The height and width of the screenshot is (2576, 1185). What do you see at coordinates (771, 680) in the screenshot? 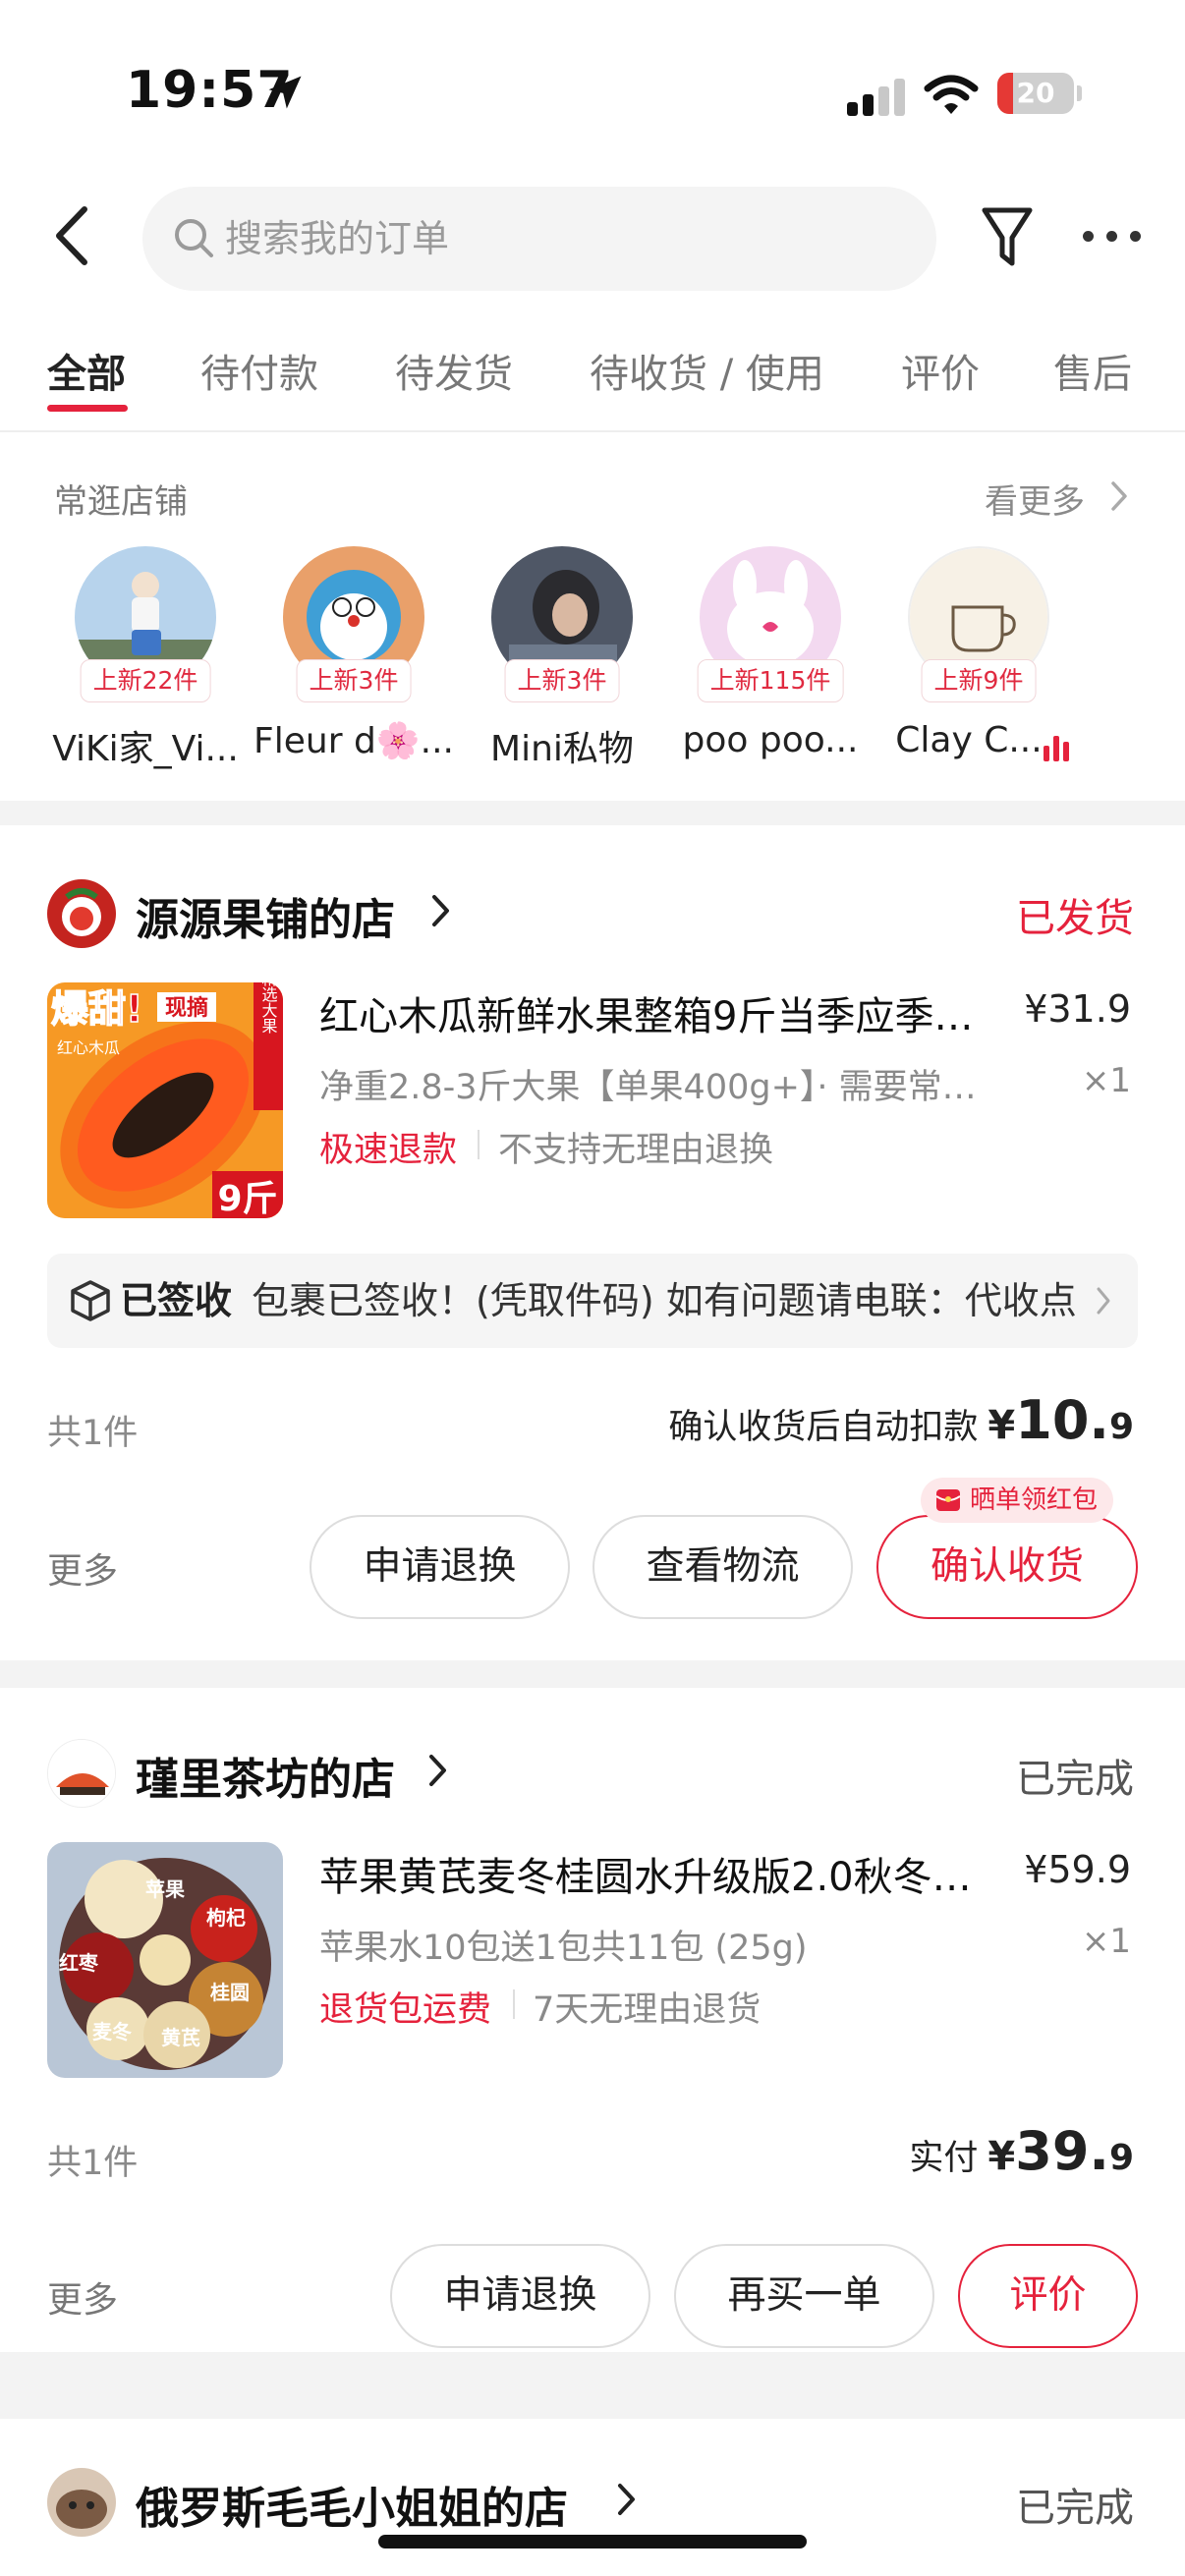
I see `shop-new-badge: 上新115件` at bounding box center [771, 680].